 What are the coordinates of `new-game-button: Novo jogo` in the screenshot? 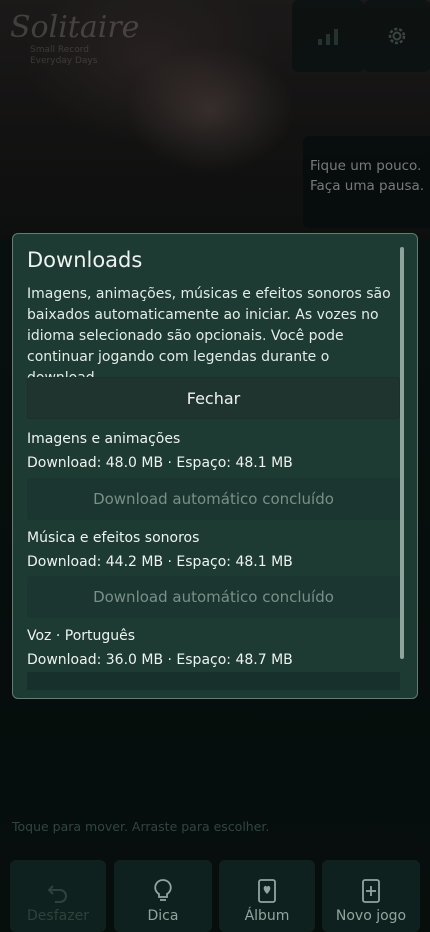 It's located at (371, 896).